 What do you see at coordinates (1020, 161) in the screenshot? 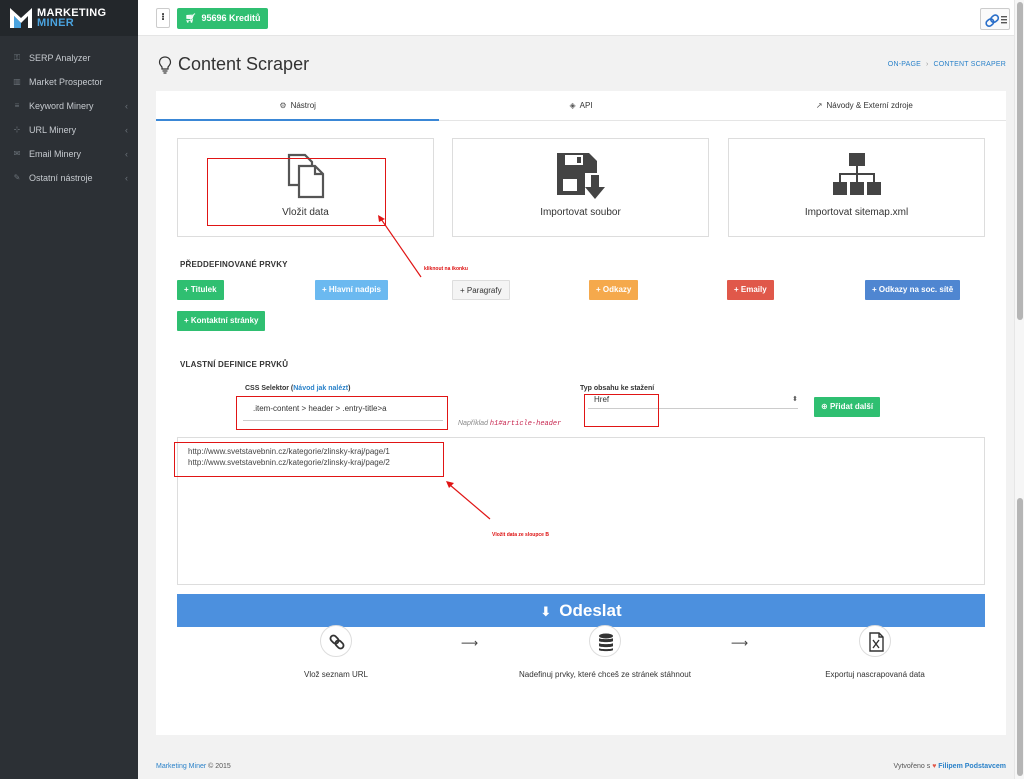
I see `scrollbar-thumb-upper` at bounding box center [1020, 161].